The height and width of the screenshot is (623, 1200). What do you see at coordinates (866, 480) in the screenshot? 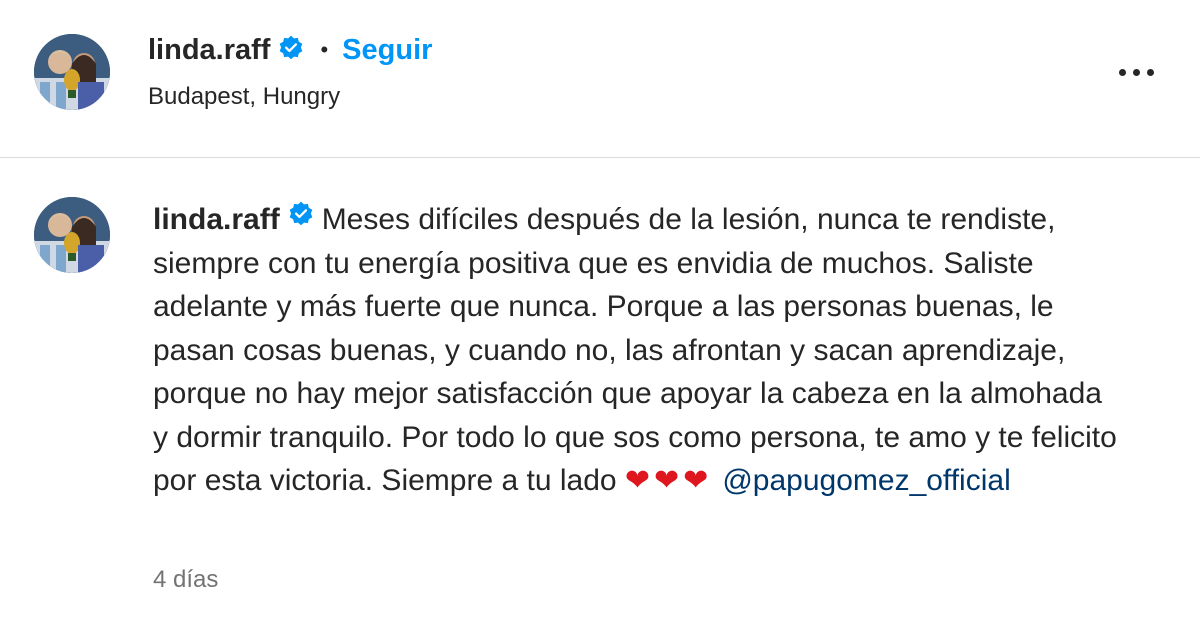
I see `mention-link: @papugomez_official` at bounding box center [866, 480].